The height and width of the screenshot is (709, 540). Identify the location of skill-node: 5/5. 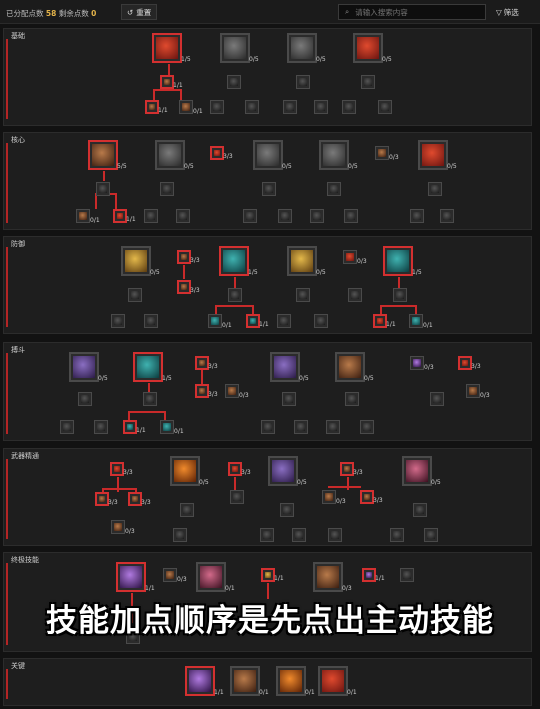
(107, 155).